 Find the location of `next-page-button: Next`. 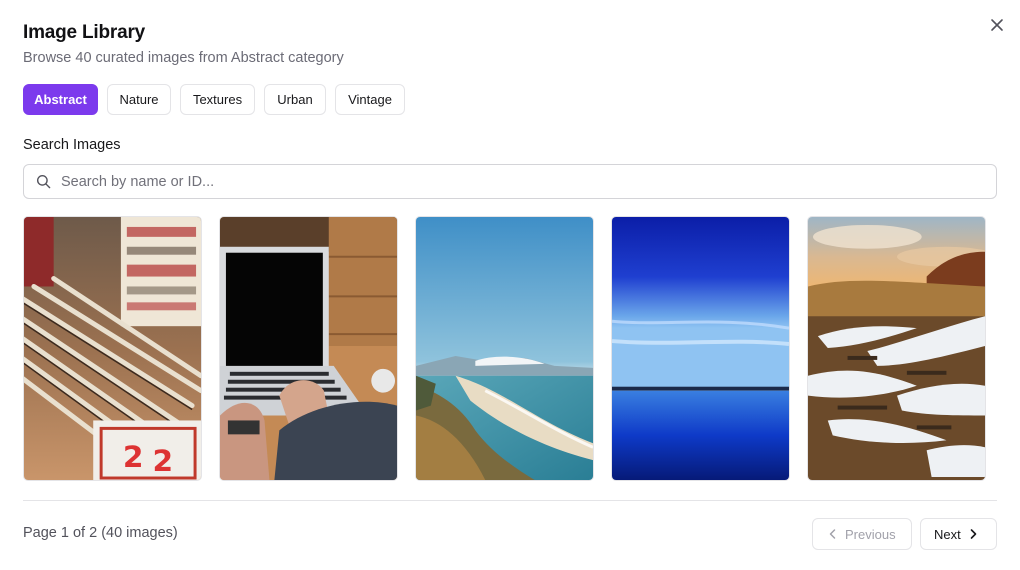

next-page-button: Next is located at coordinates (958, 534).